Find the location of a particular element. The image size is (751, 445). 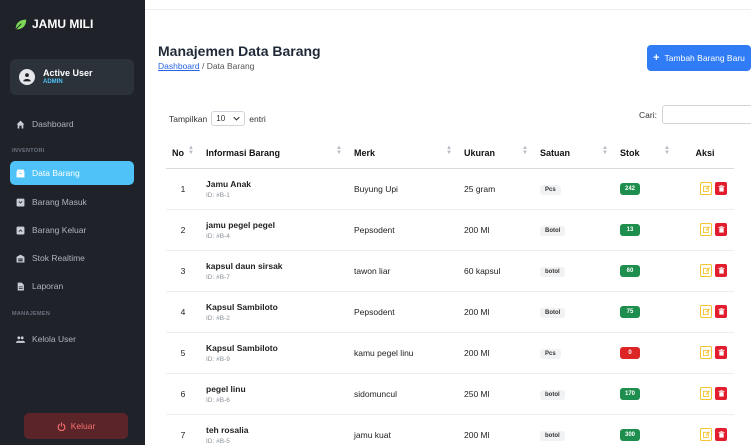

search-label: Cari: is located at coordinates (648, 114).